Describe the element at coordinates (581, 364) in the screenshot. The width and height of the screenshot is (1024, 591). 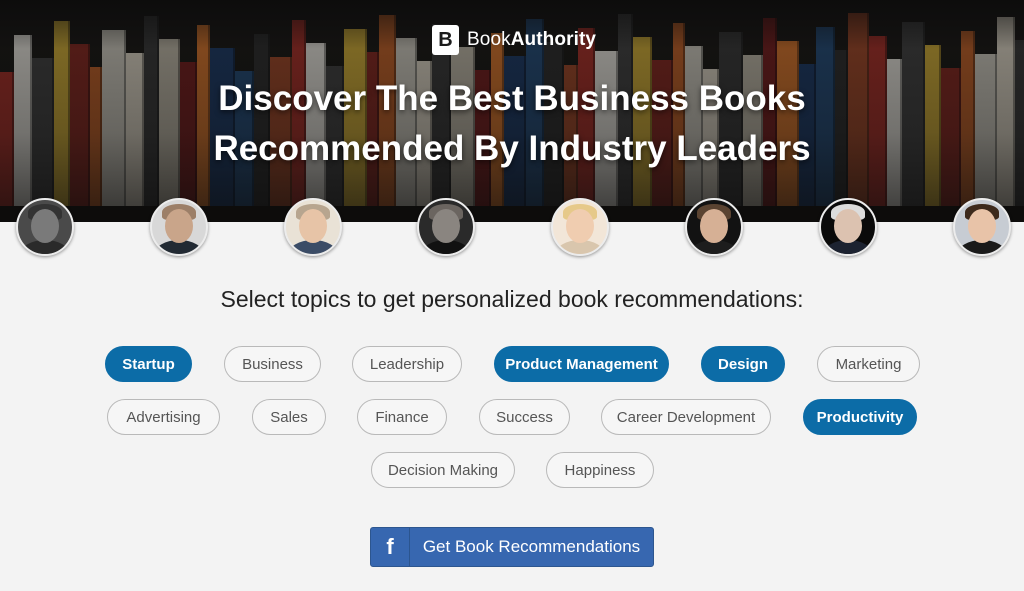
I see `topic-product-management: Product Management` at that location.